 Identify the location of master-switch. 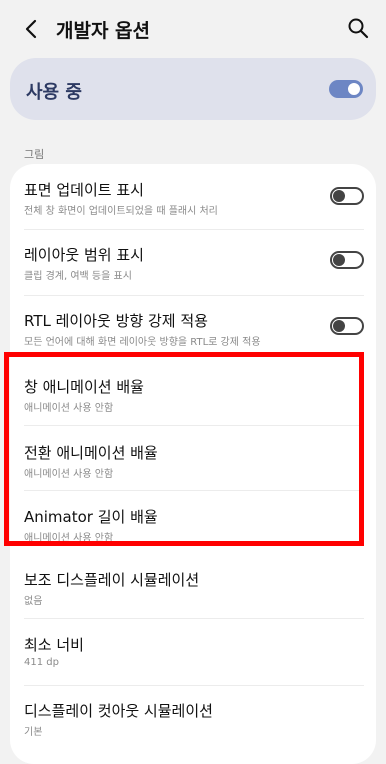
(346, 89).